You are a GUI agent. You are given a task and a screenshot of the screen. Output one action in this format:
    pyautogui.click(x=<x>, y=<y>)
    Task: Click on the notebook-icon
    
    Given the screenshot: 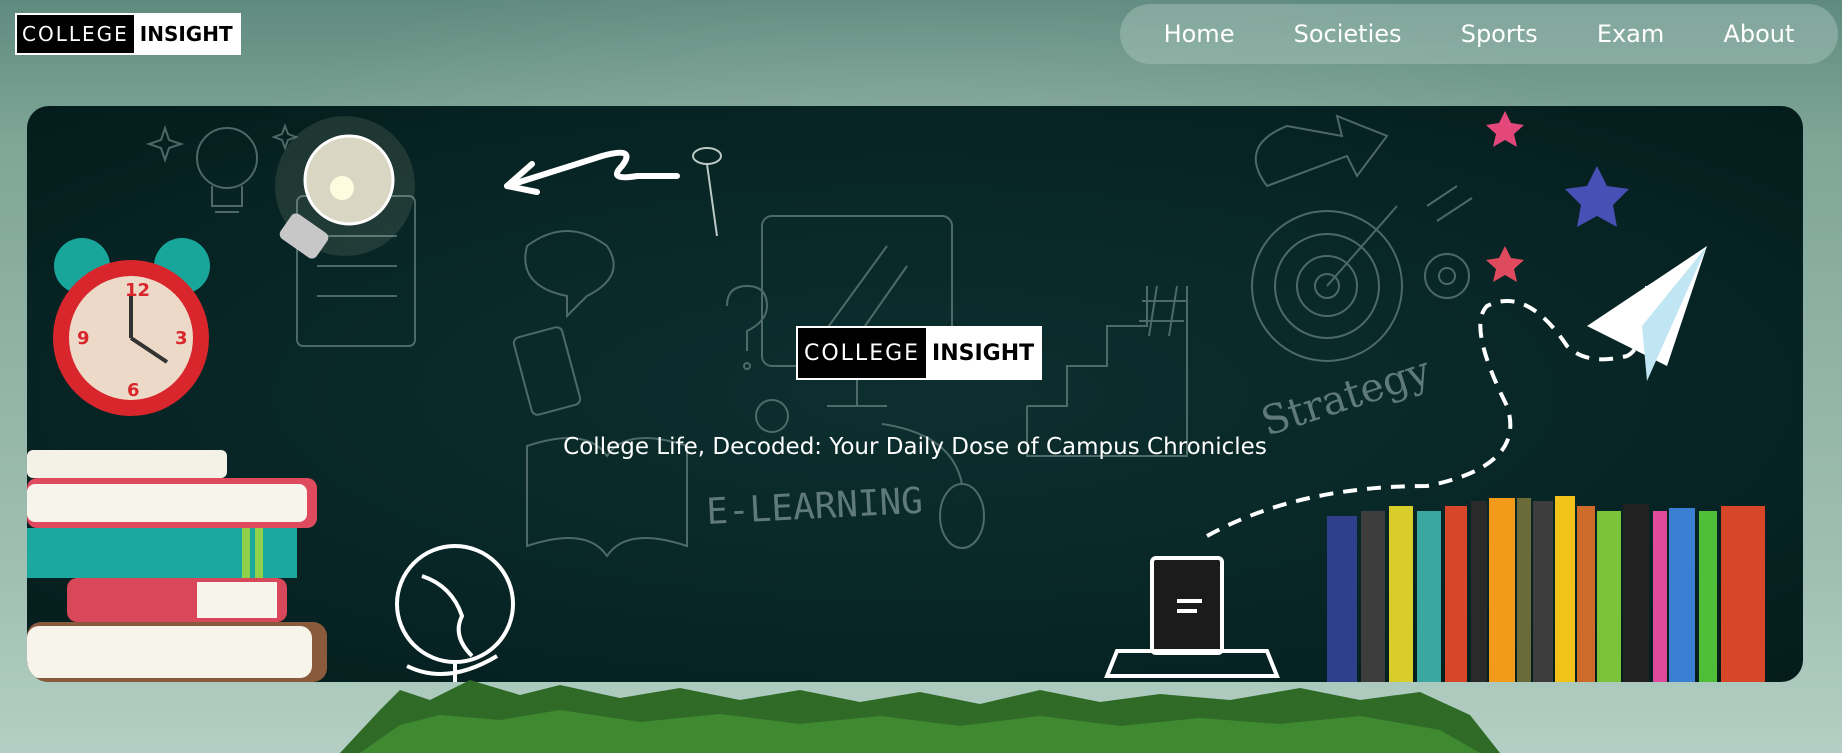 What is the action you would take?
    pyautogui.click(x=1192, y=617)
    